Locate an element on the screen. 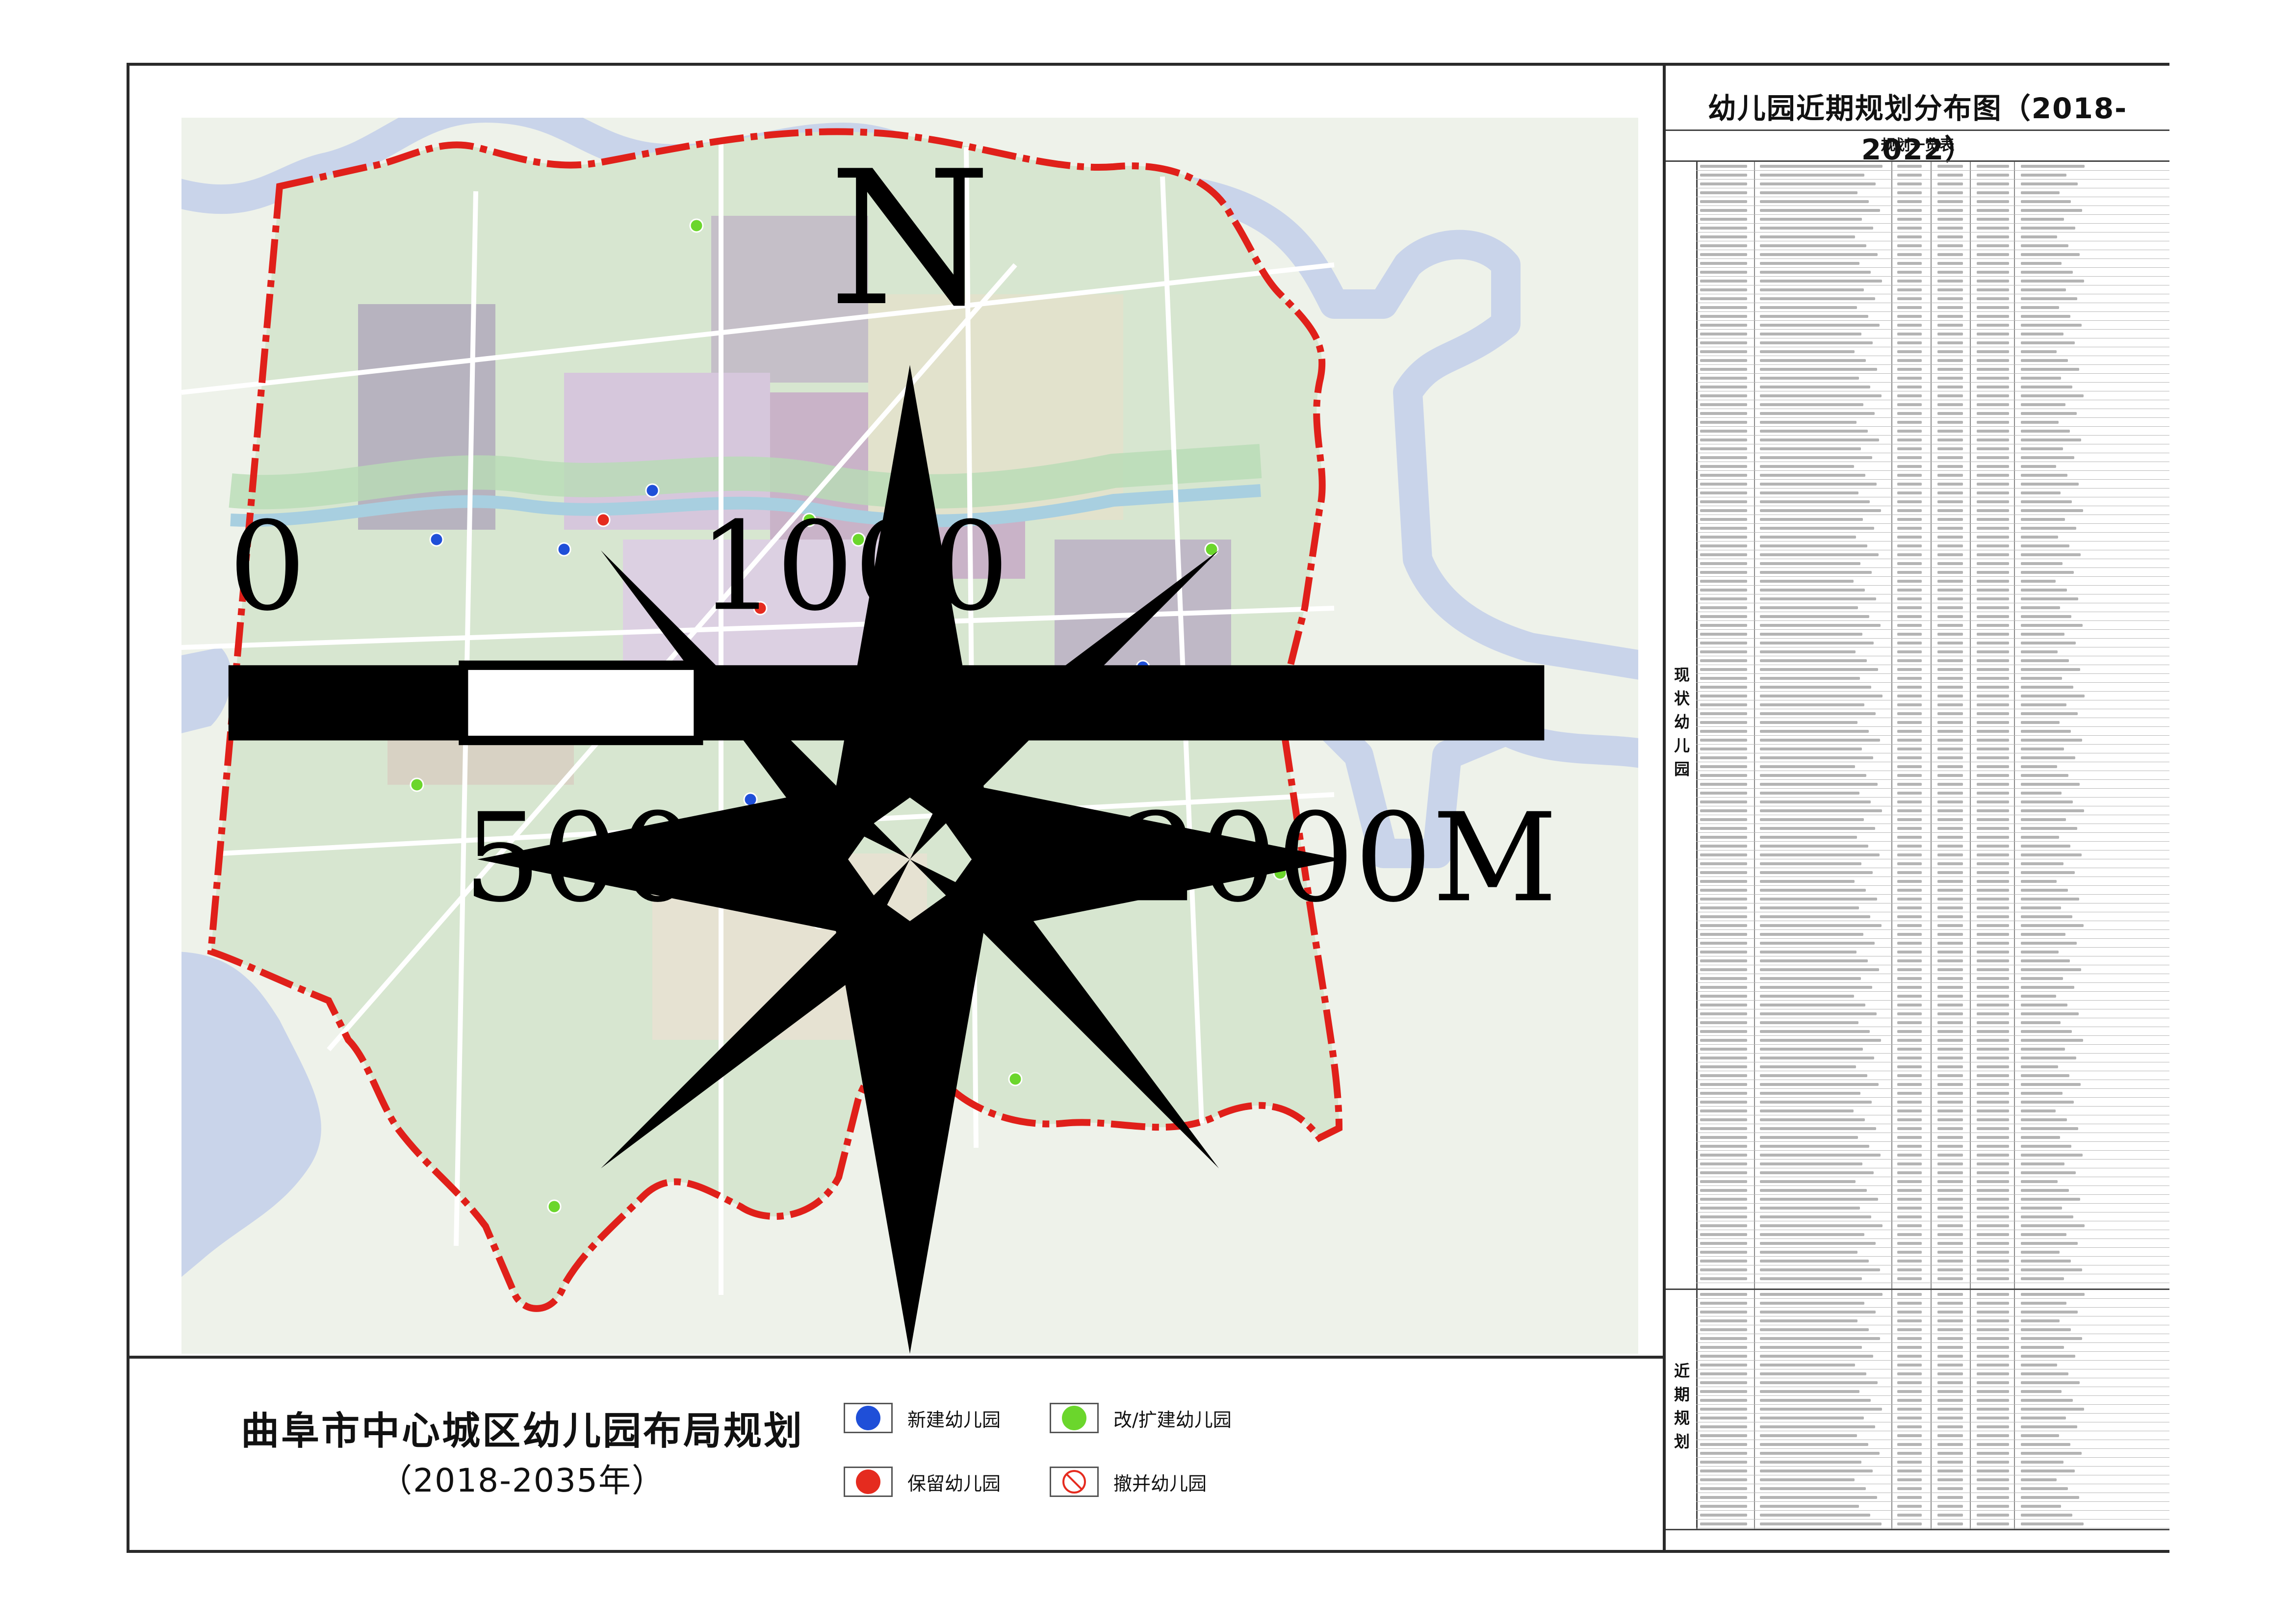  legend-retain: 保留幼儿园 is located at coordinates (922, 1482).